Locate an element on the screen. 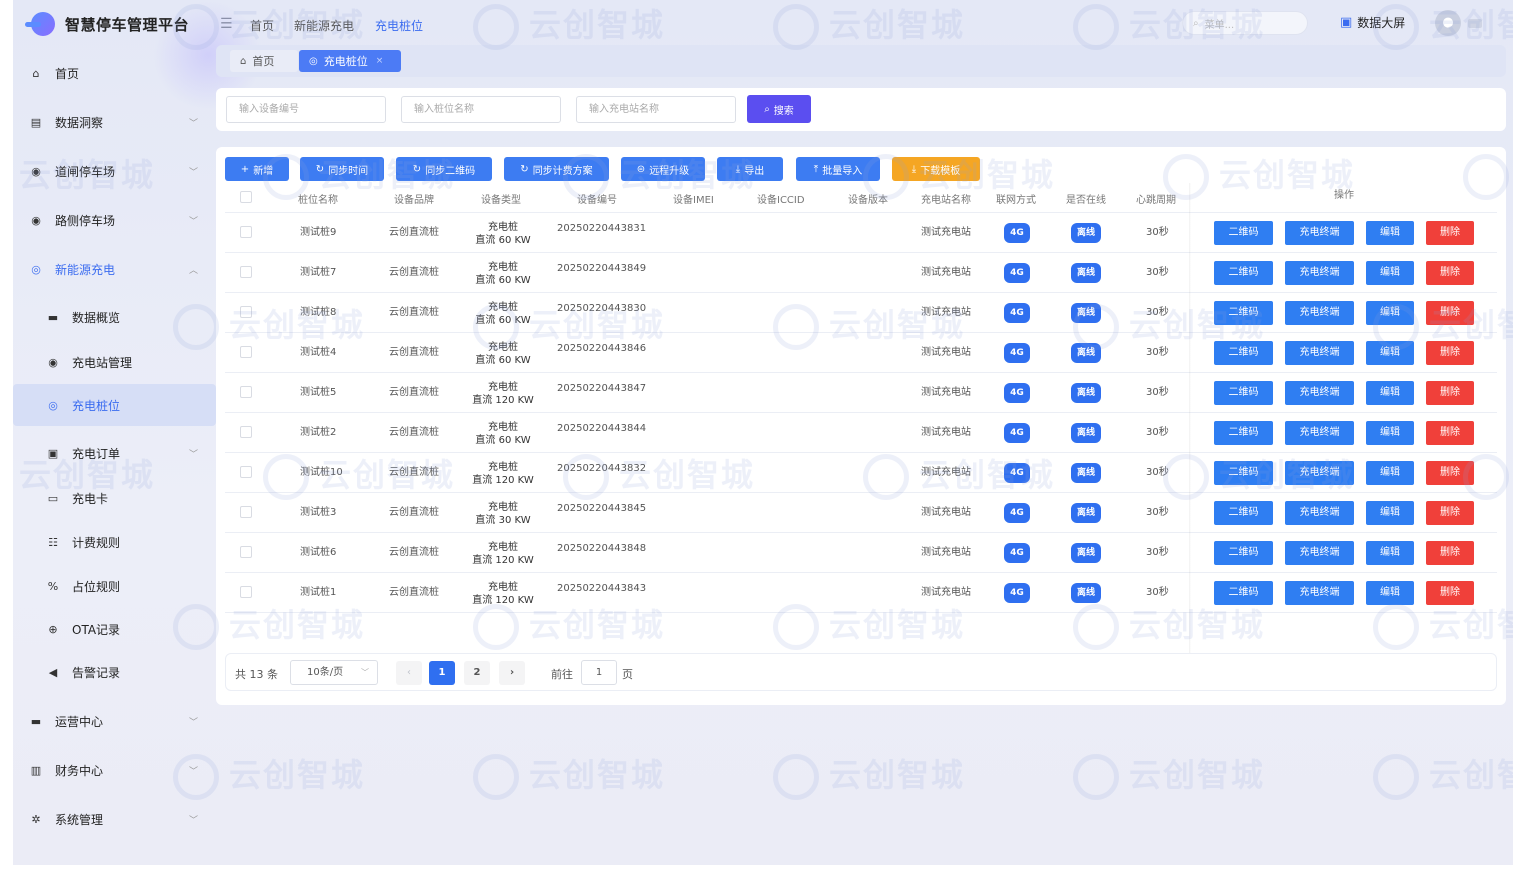  sidebar-item-roadside-parking: ◉ 路侧停车场 ﹀ is located at coordinates (114, 220).